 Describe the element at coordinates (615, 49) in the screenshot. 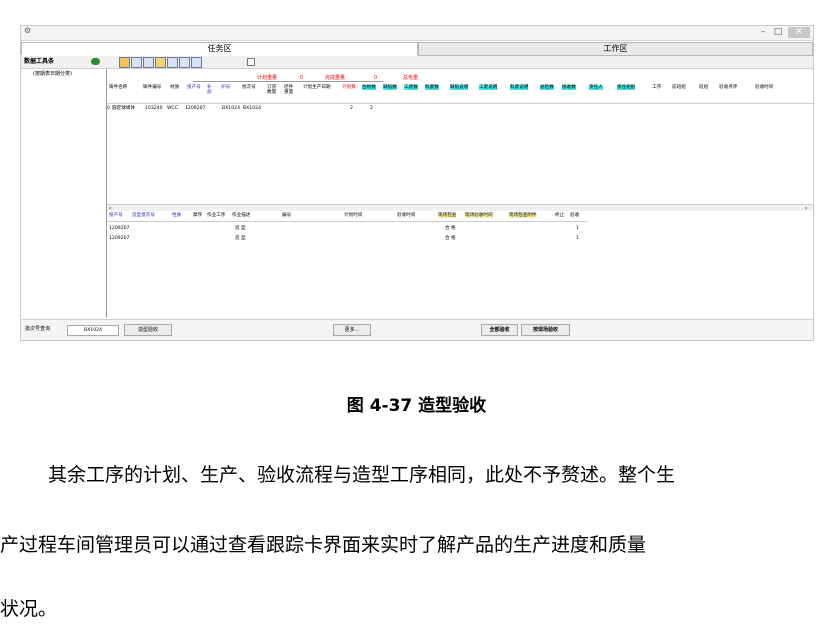

I see `tab-work-area: 工作区` at that location.